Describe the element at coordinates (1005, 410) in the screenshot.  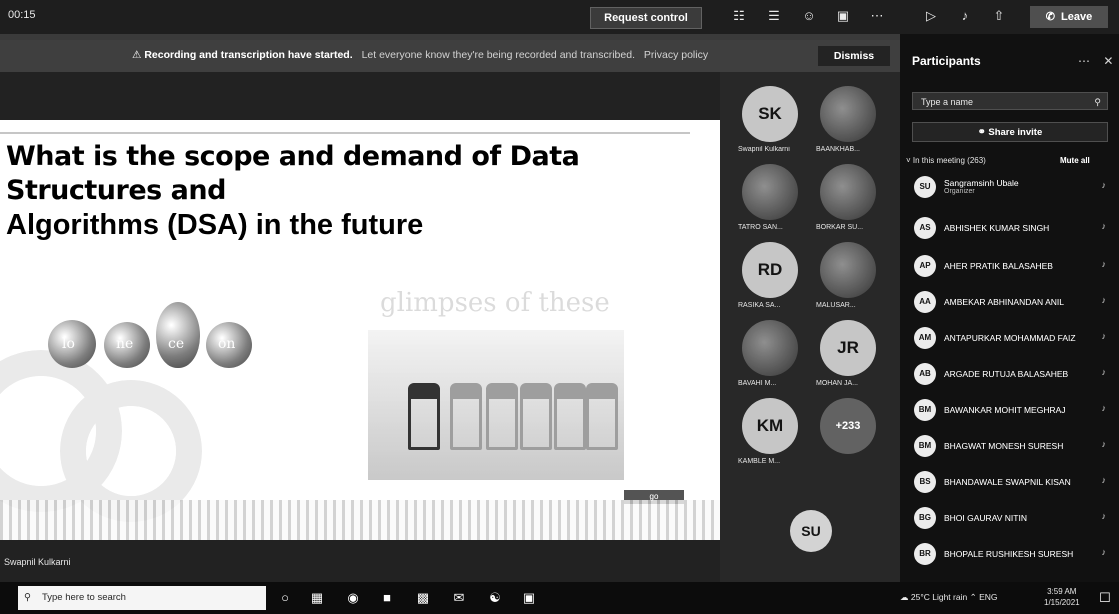
I see `participant-name: BAWANKAR MOHIT MEGHRAJ` at that location.